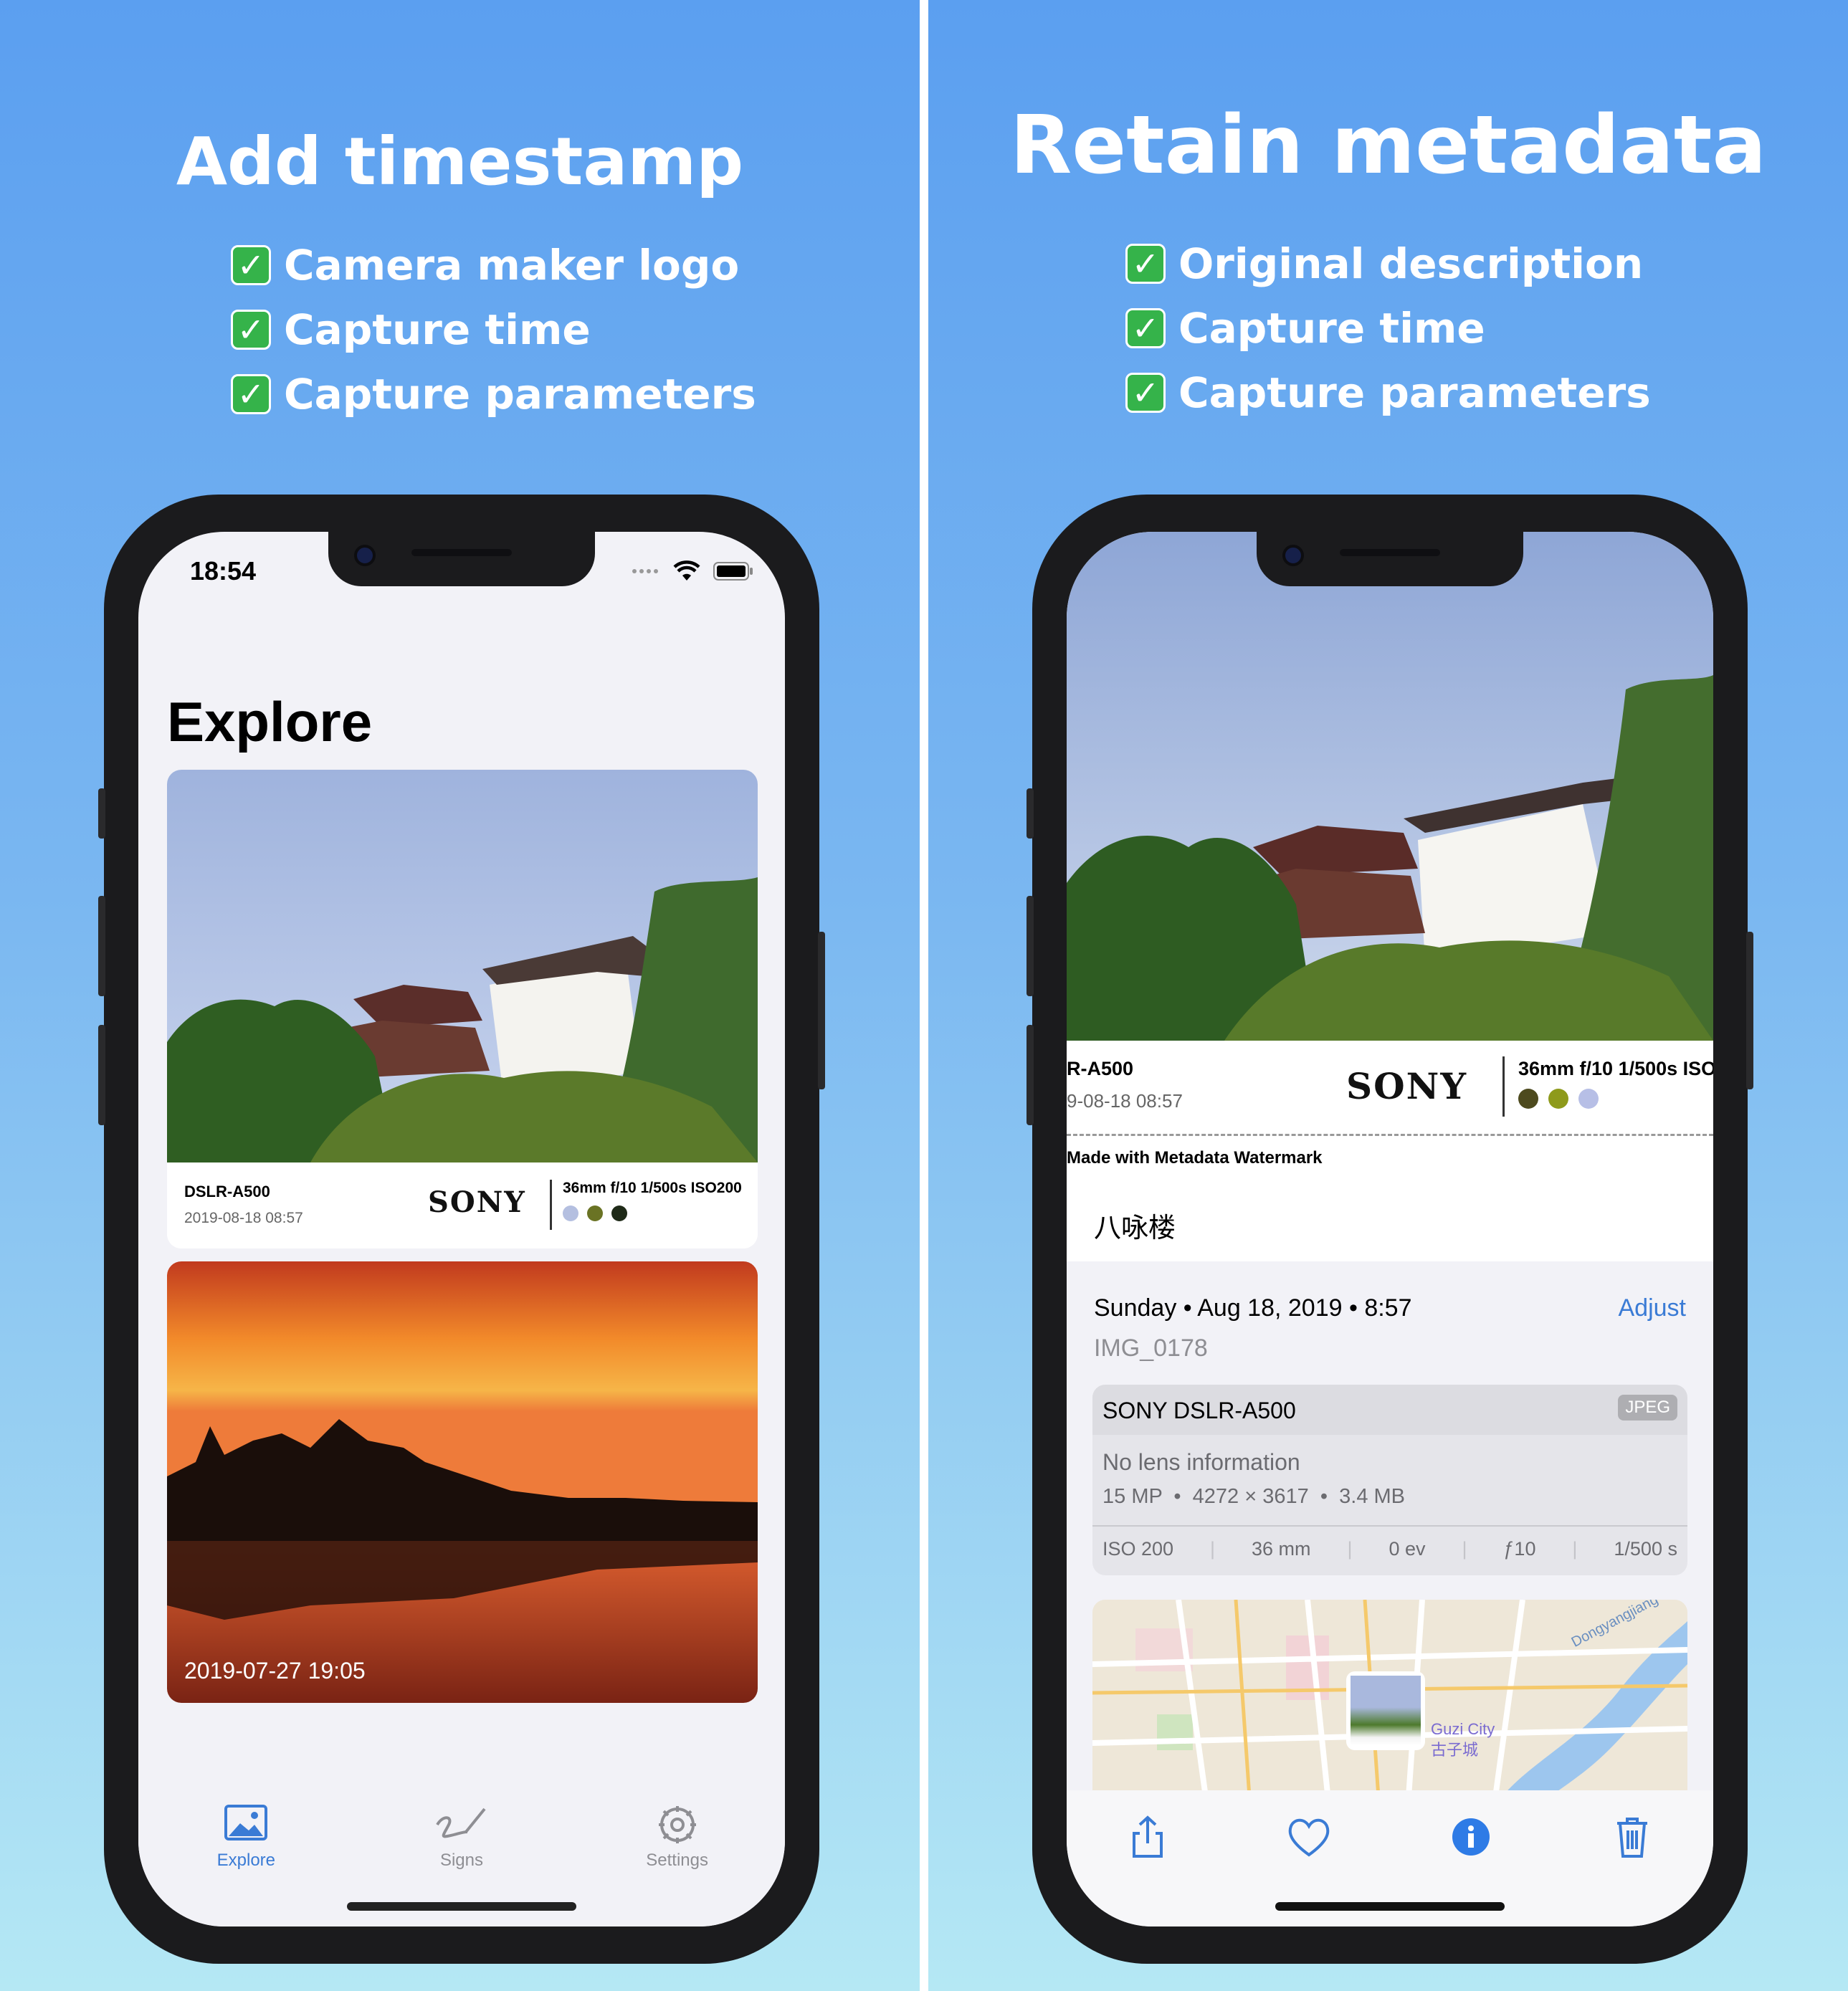 This screenshot has height=1991, width=1848. What do you see at coordinates (1646, 1549) in the screenshot?
I see `exif-shutter: 1/500 s` at bounding box center [1646, 1549].